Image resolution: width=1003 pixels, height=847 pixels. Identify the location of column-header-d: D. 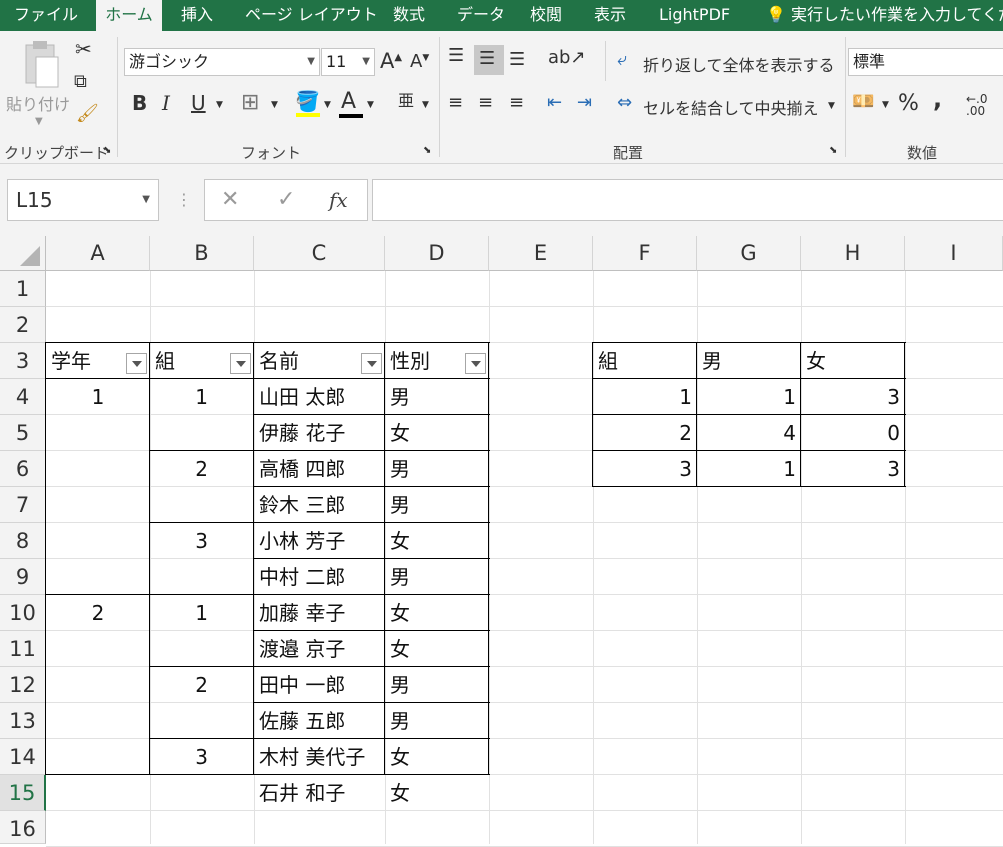
(437, 253).